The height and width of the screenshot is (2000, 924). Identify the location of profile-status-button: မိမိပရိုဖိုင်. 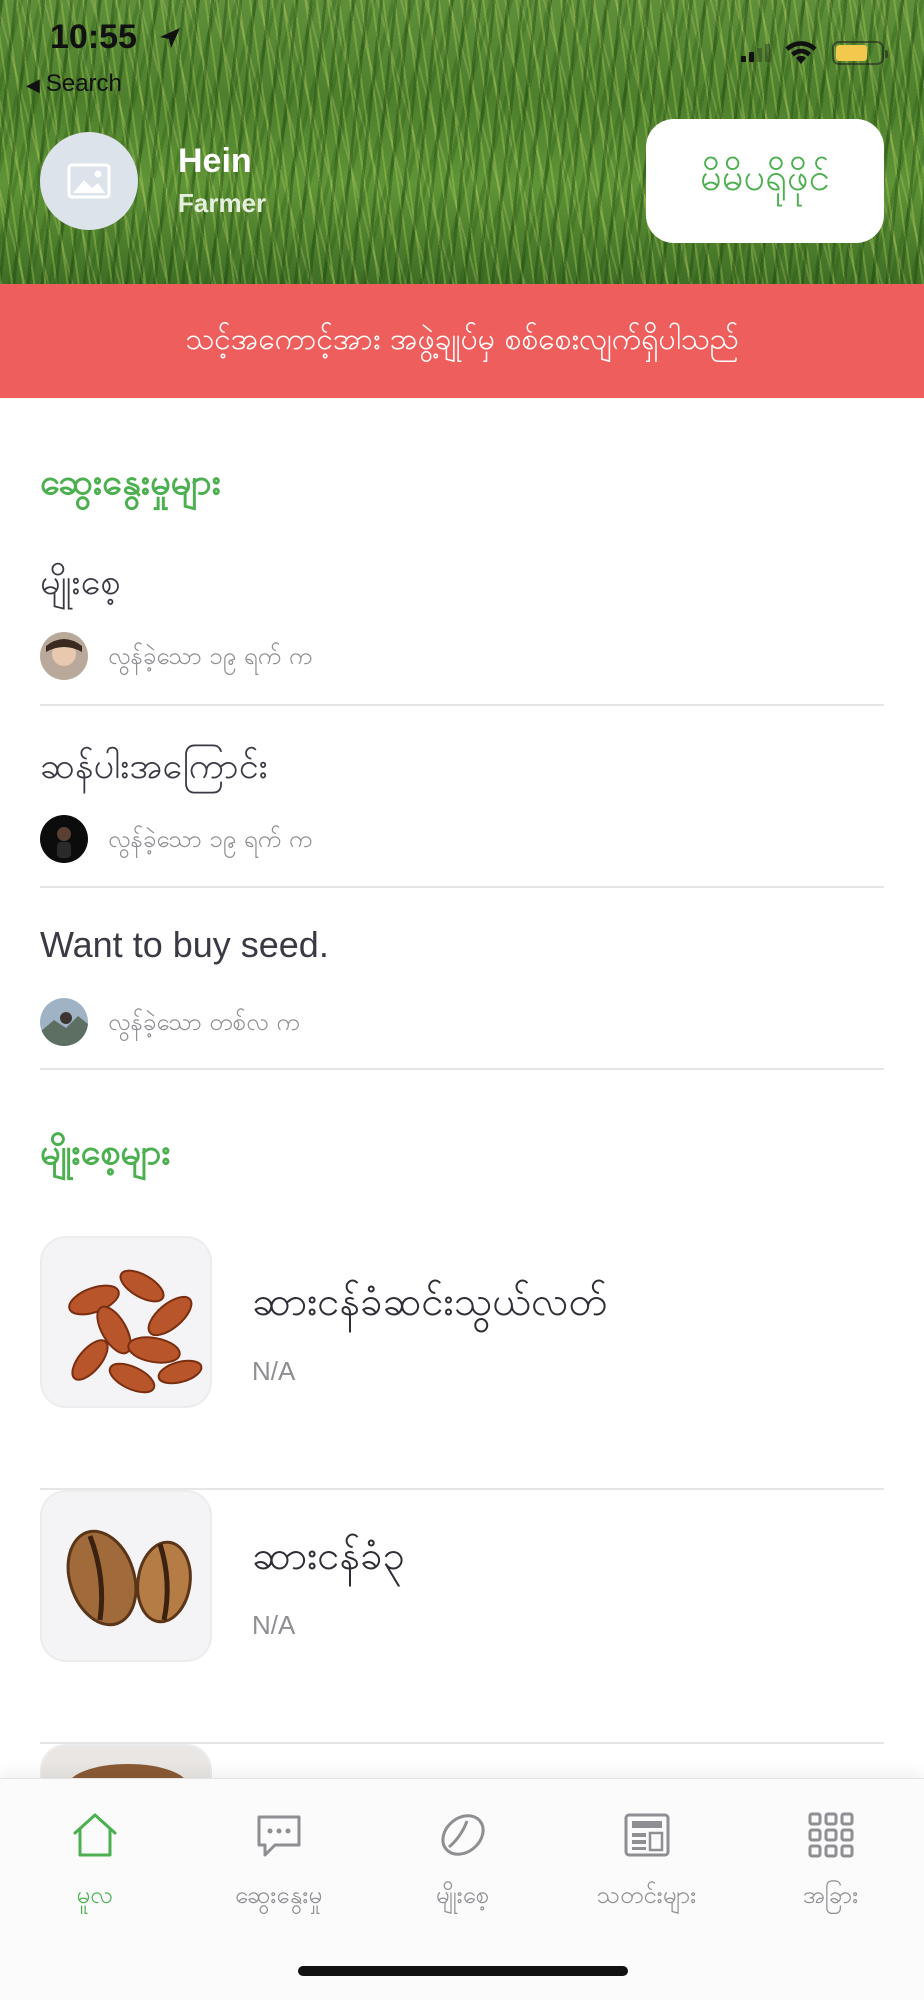
(765, 181).